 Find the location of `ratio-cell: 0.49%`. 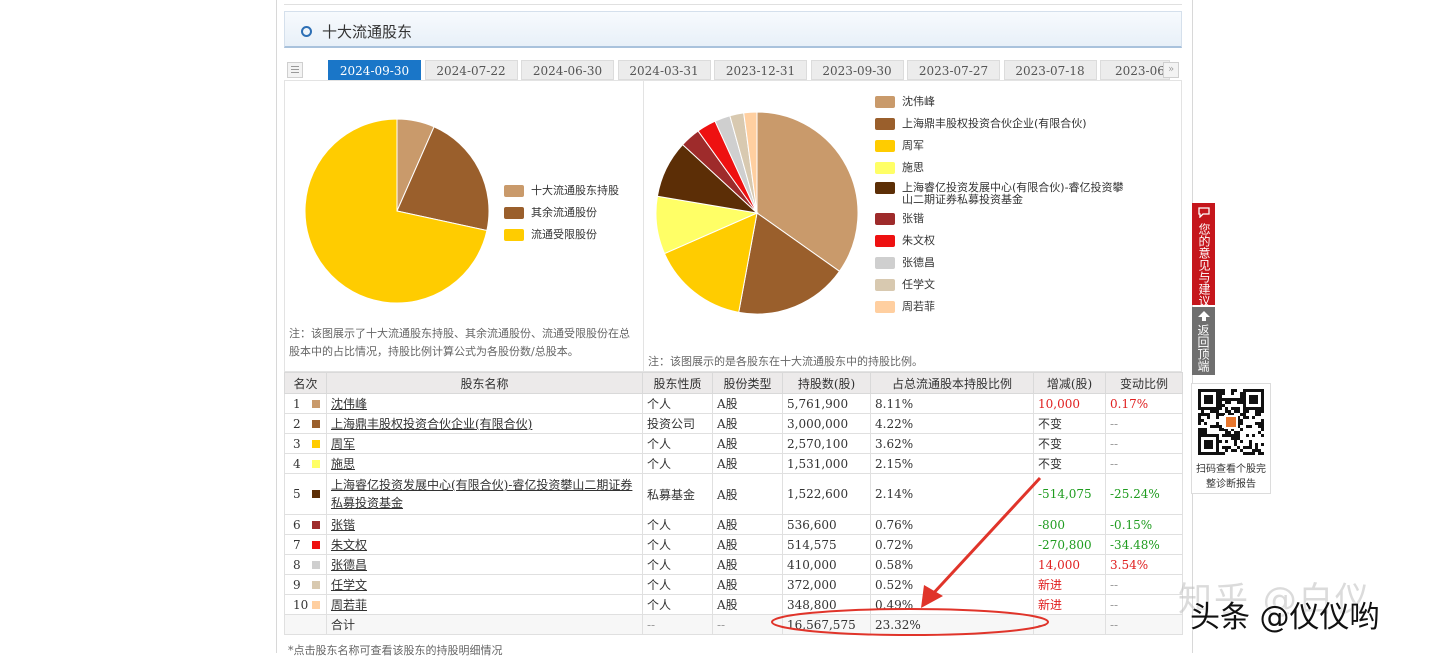

ratio-cell: 0.49% is located at coordinates (952, 604).